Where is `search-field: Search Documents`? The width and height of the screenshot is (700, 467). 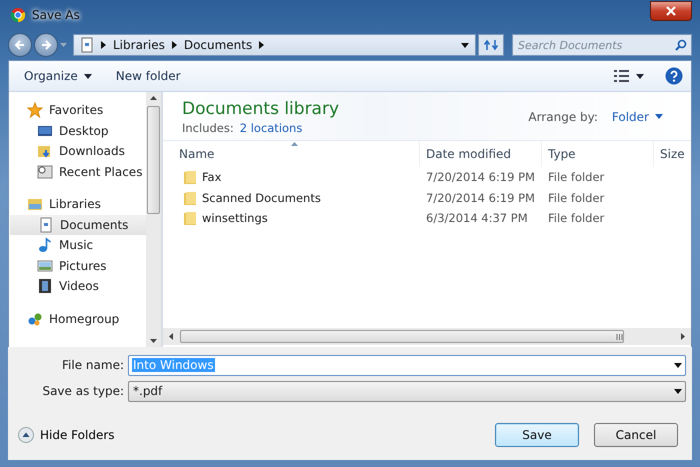 search-field: Search Documents is located at coordinates (602, 45).